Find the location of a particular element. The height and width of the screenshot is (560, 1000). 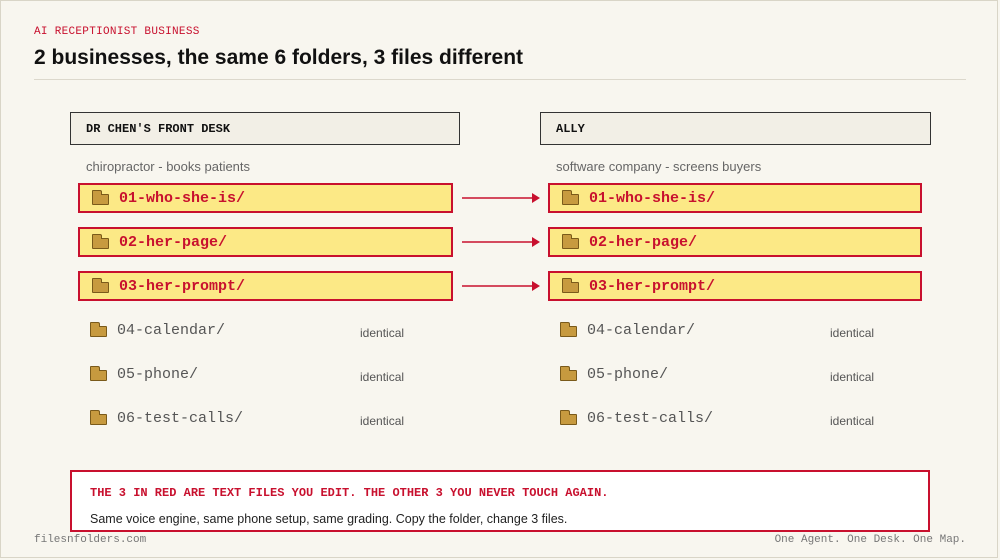

left-folder-05: 05-phone/ is located at coordinates (138, 374).